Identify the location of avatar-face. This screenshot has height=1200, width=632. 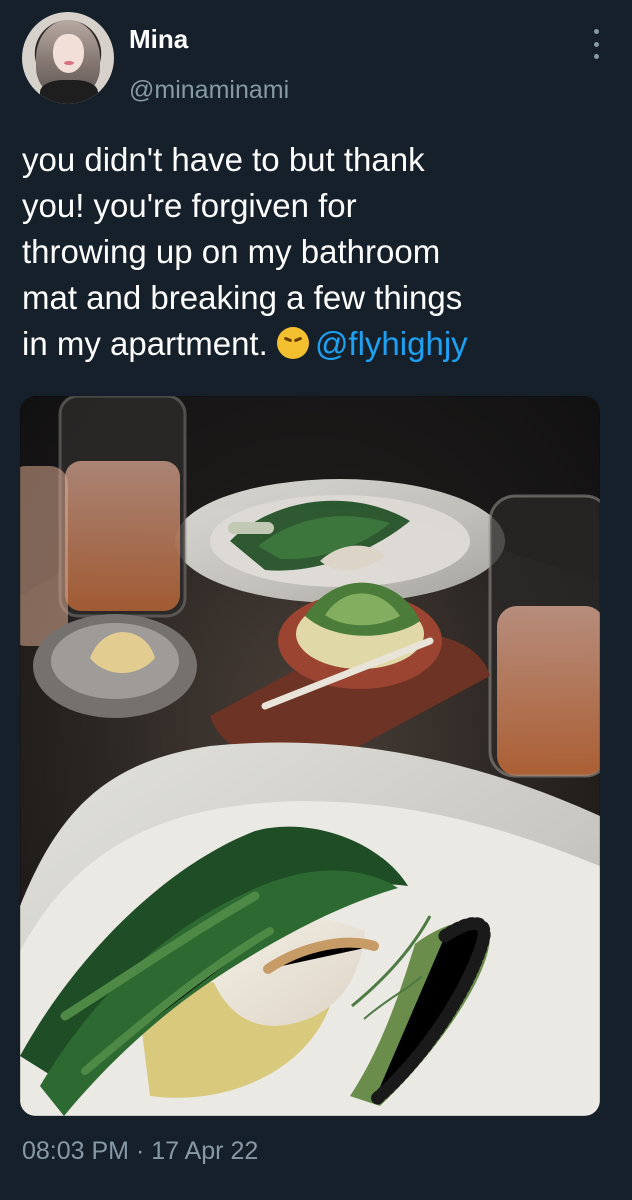
(68, 53).